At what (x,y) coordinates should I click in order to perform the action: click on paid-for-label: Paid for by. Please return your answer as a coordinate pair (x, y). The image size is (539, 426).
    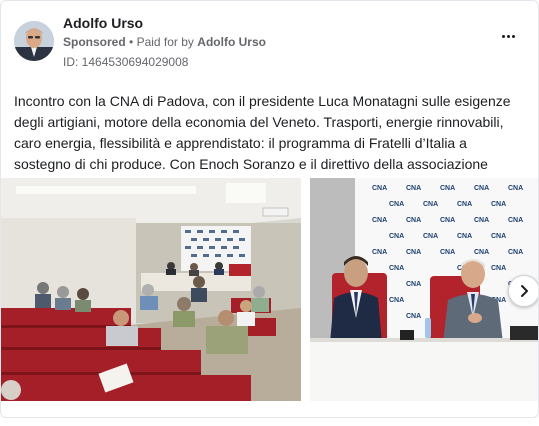
    Looking at the image, I should click on (165, 42).